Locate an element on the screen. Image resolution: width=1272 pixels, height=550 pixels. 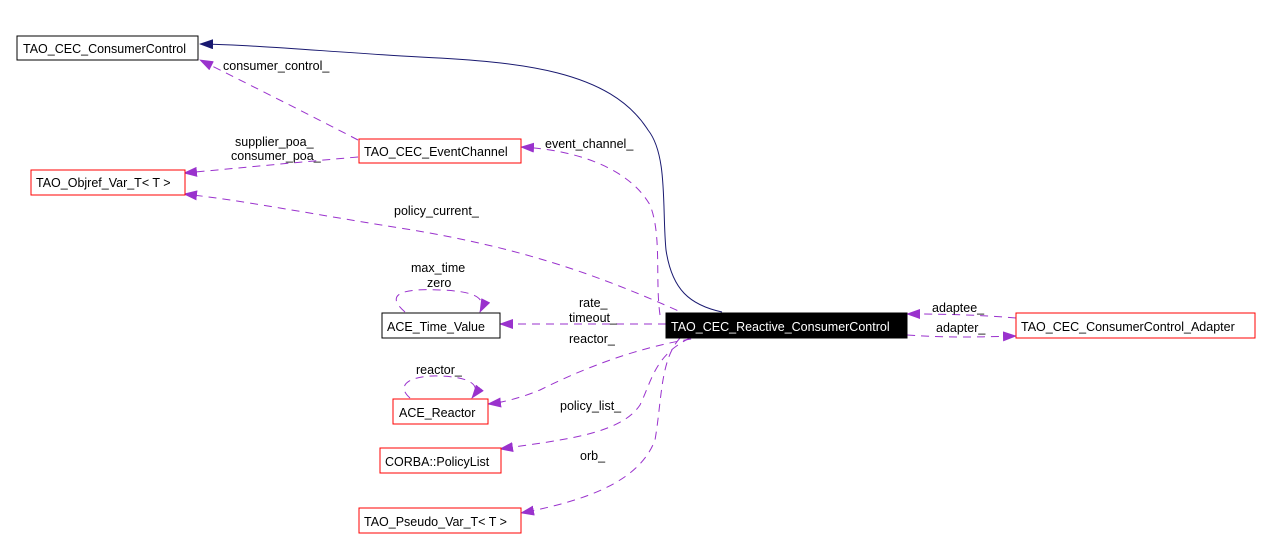
label-orb: orb_ is located at coordinates (593, 456).